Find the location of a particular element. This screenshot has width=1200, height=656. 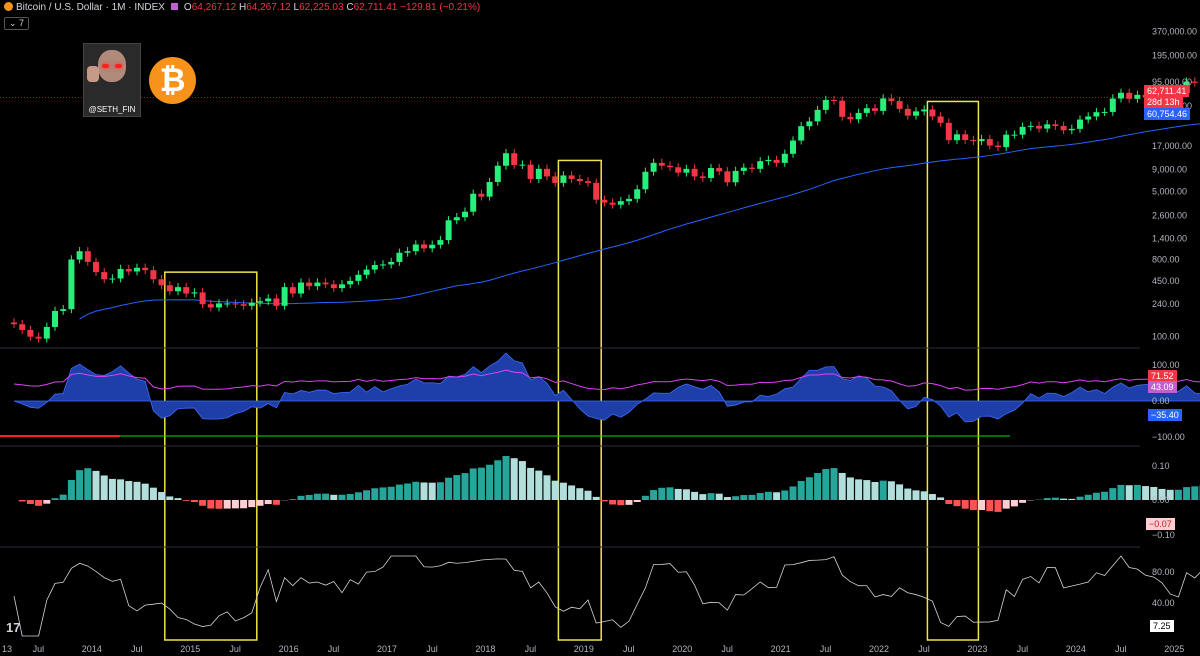

rsi-panel is located at coordinates (600, 591).